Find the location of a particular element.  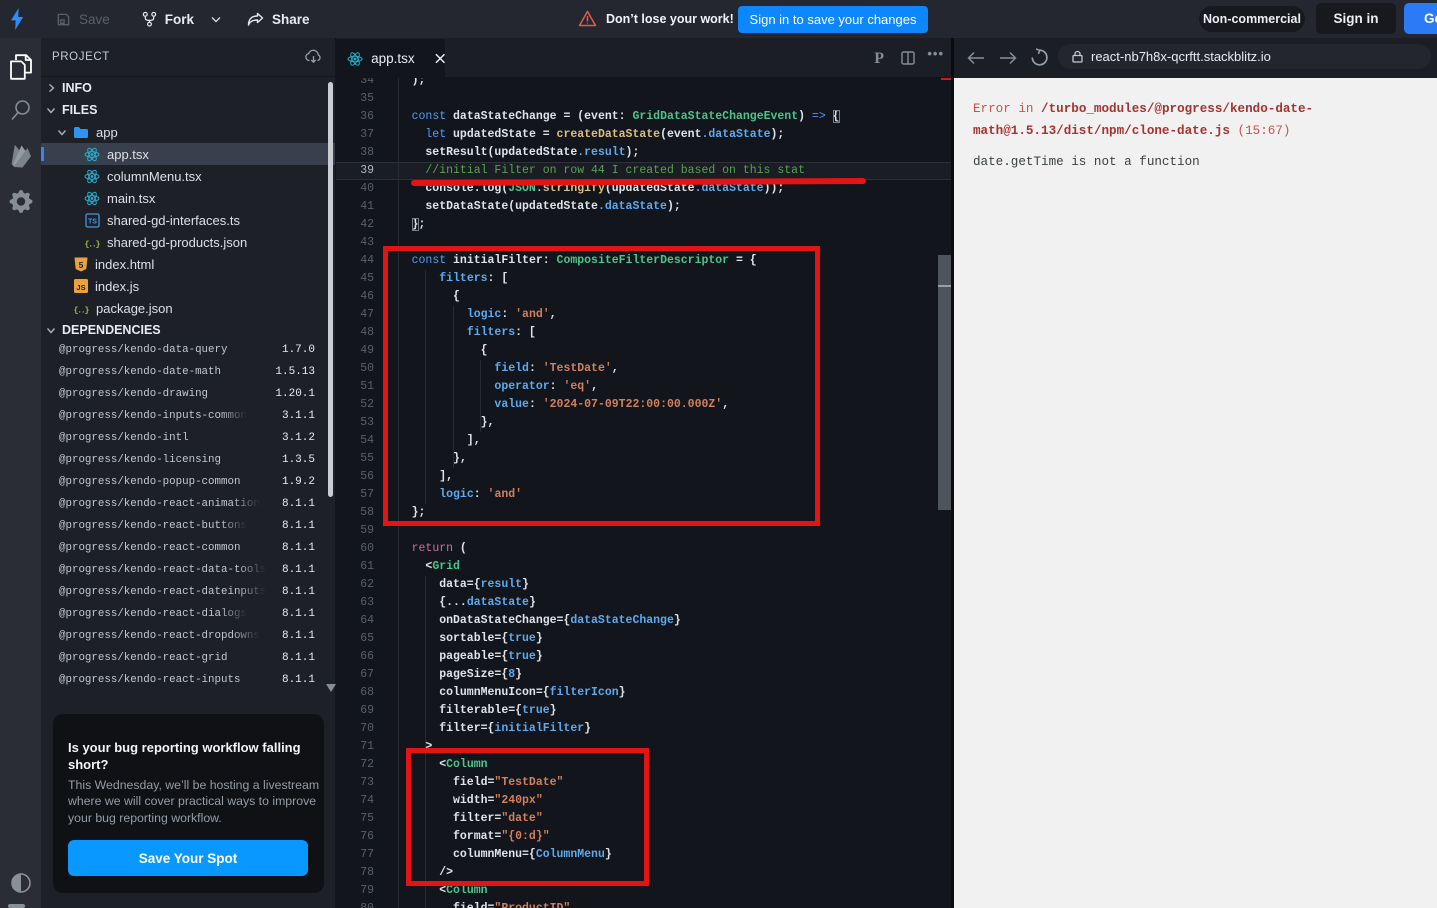

svg-text: JS is located at coordinates (80, 287).